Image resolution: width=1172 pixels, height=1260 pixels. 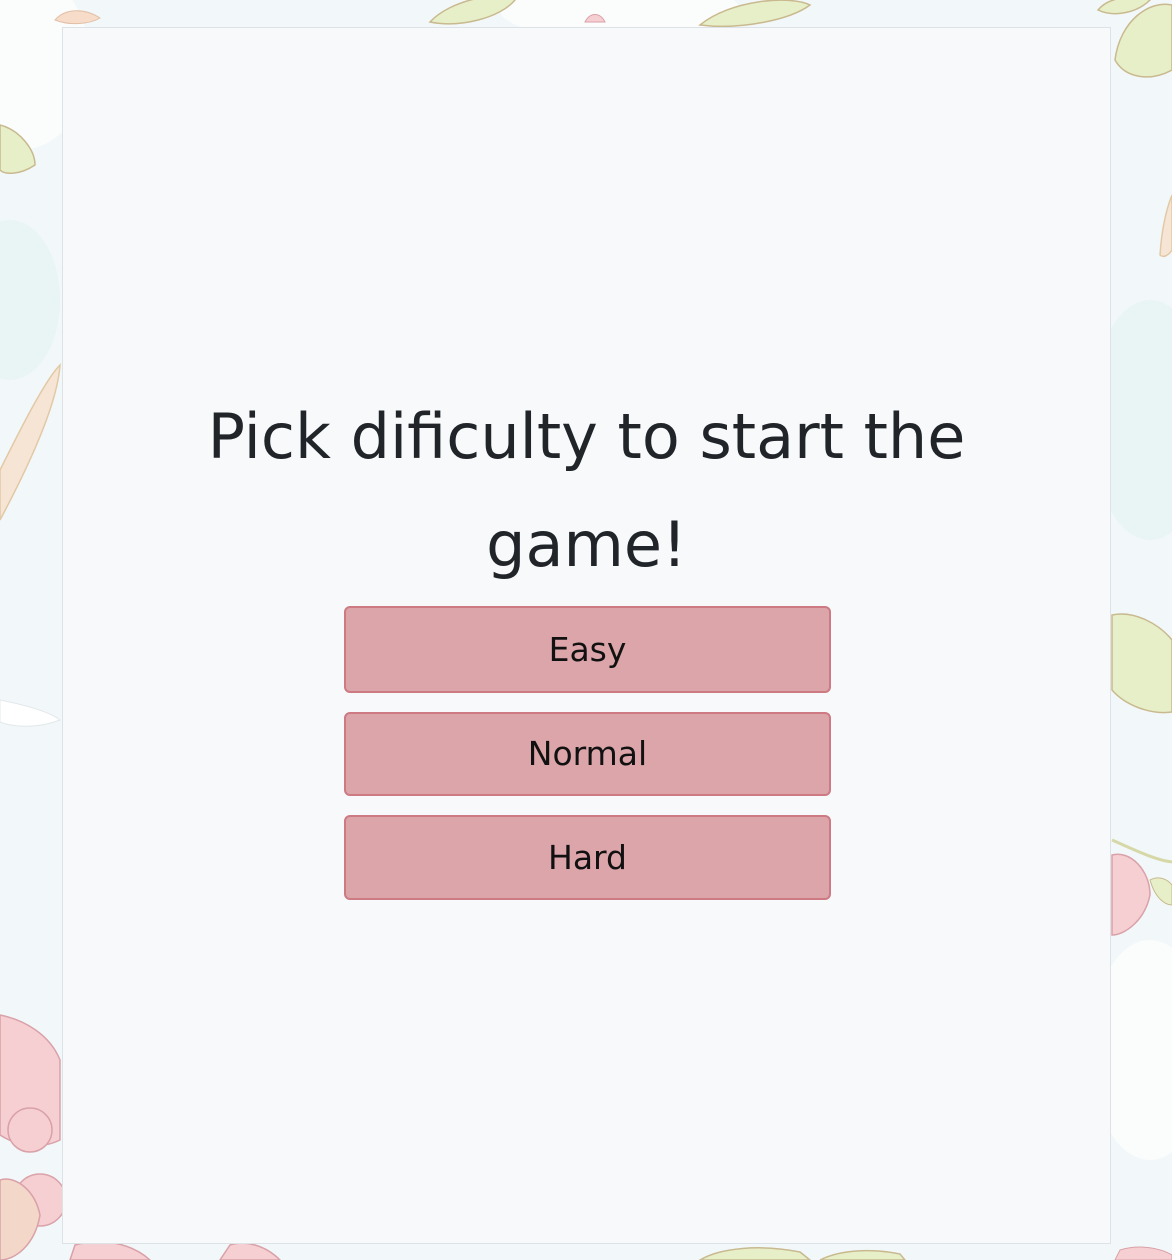 I want to click on easy-button: Easy, so click(x=587, y=649).